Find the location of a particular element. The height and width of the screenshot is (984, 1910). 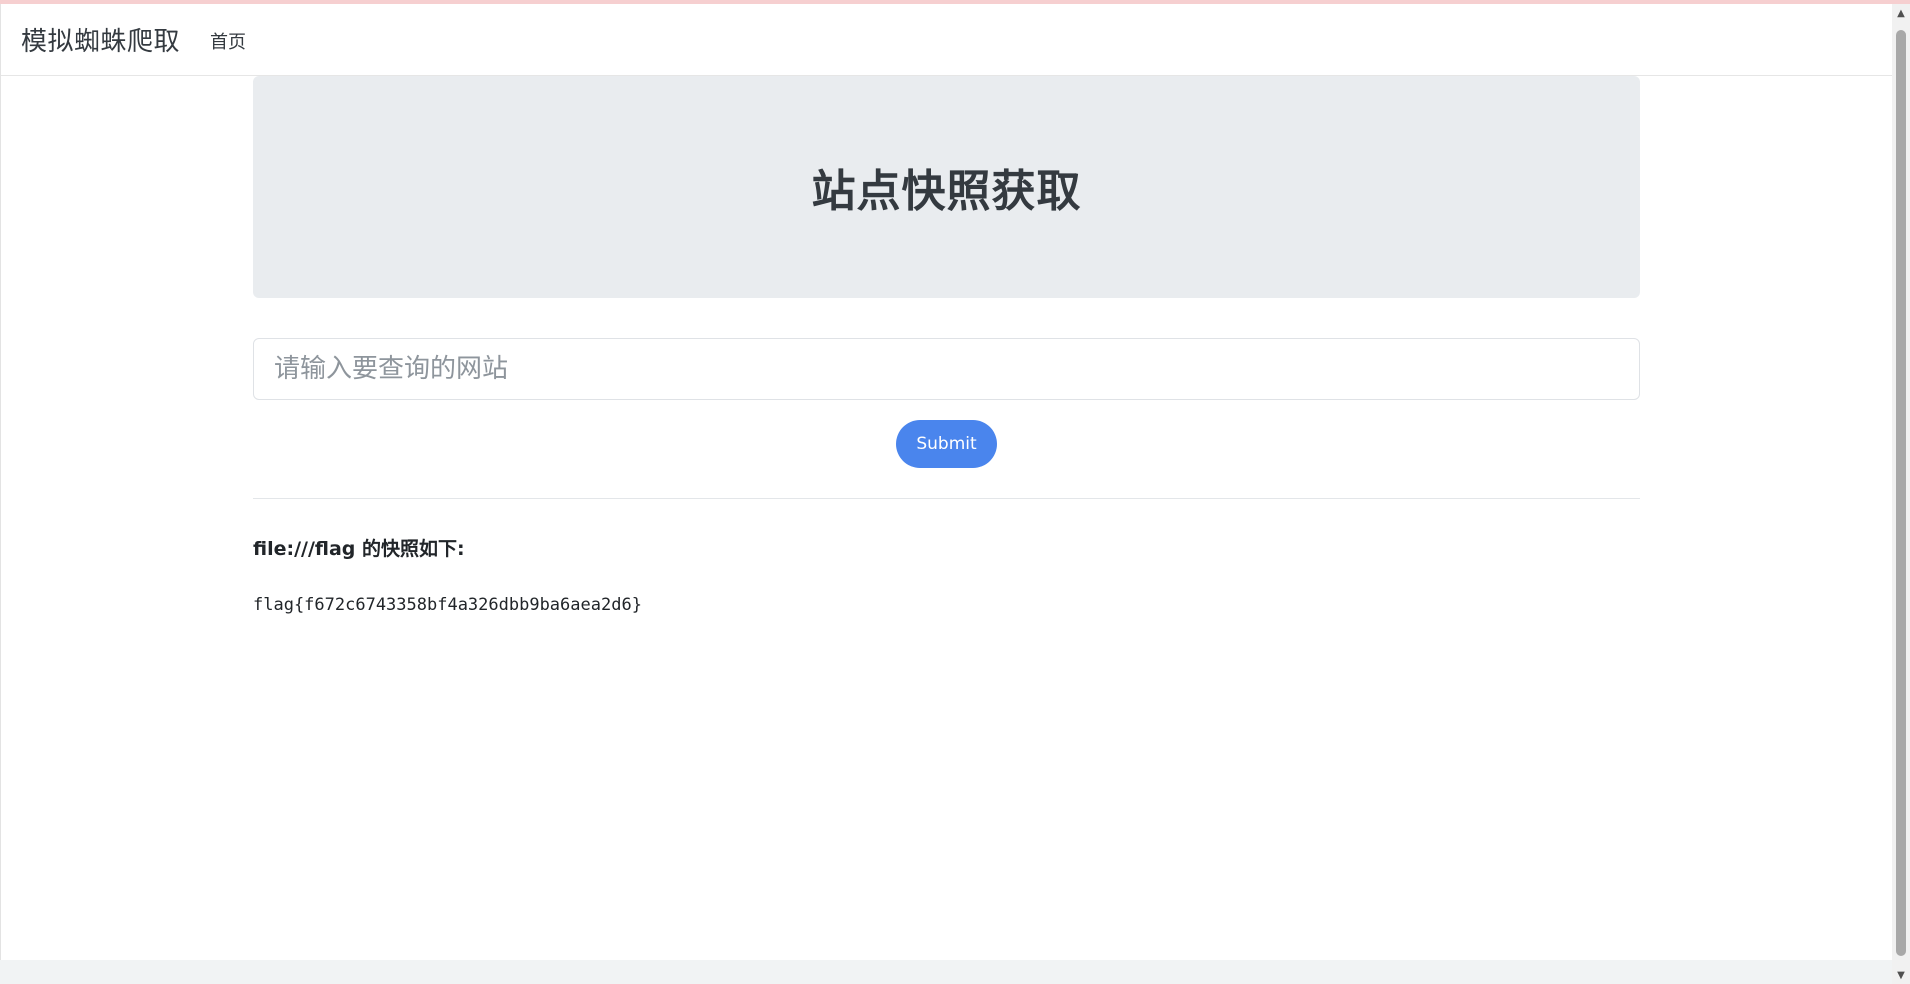

vertical-scrollbar: ▲ ▼ is located at coordinates (1901, 494).